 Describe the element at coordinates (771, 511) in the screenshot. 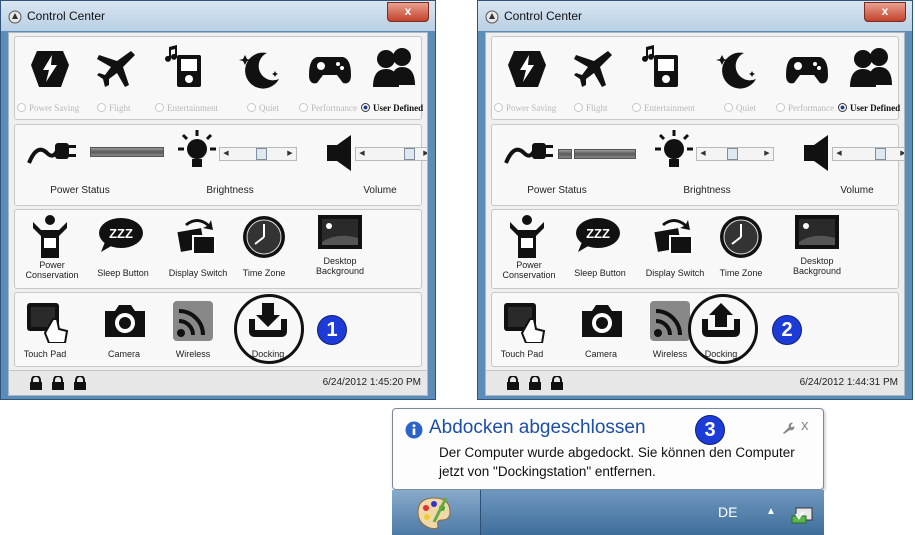

I see `show-hidden-icons-arrow: ▲` at that location.